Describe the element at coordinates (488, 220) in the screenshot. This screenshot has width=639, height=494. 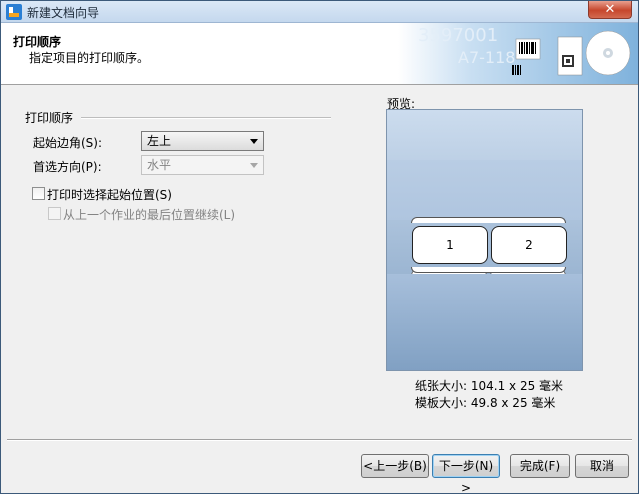
I see `preview-strip-top-edge` at that location.